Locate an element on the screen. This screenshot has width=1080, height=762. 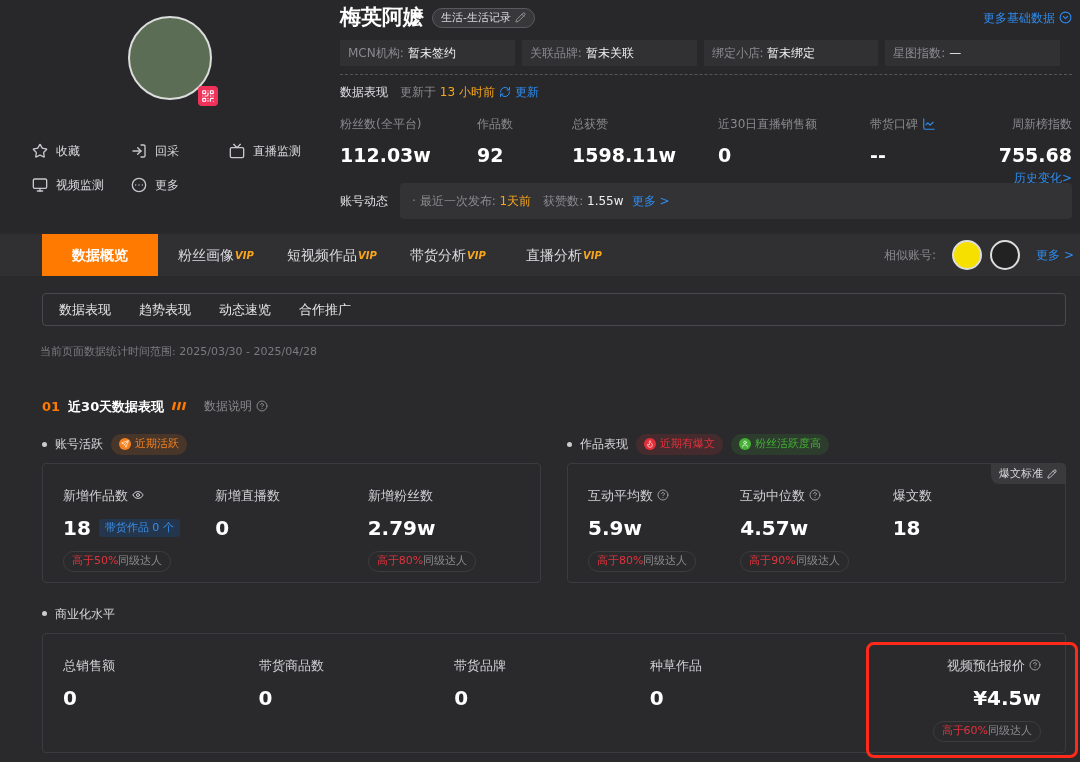
explain-link: 数据说明 is located at coordinates (236, 406).